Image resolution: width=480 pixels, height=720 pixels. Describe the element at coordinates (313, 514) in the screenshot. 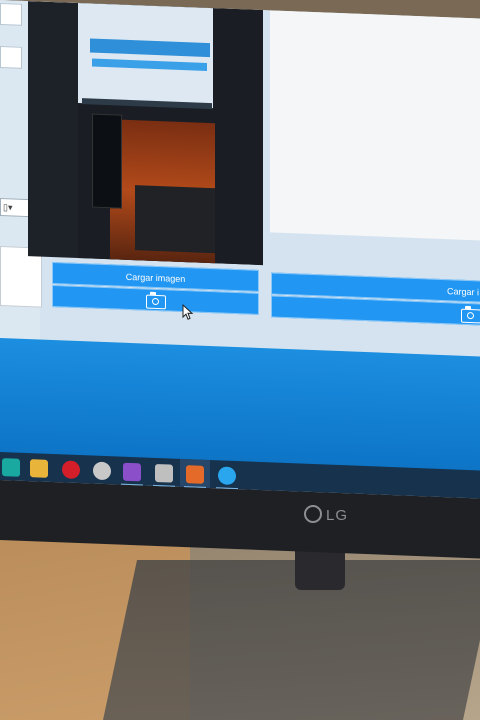

I see `lg-logo-icon` at that location.